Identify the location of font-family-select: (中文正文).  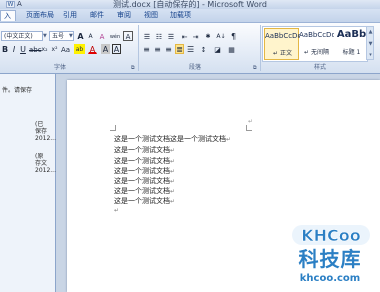
(22, 36).